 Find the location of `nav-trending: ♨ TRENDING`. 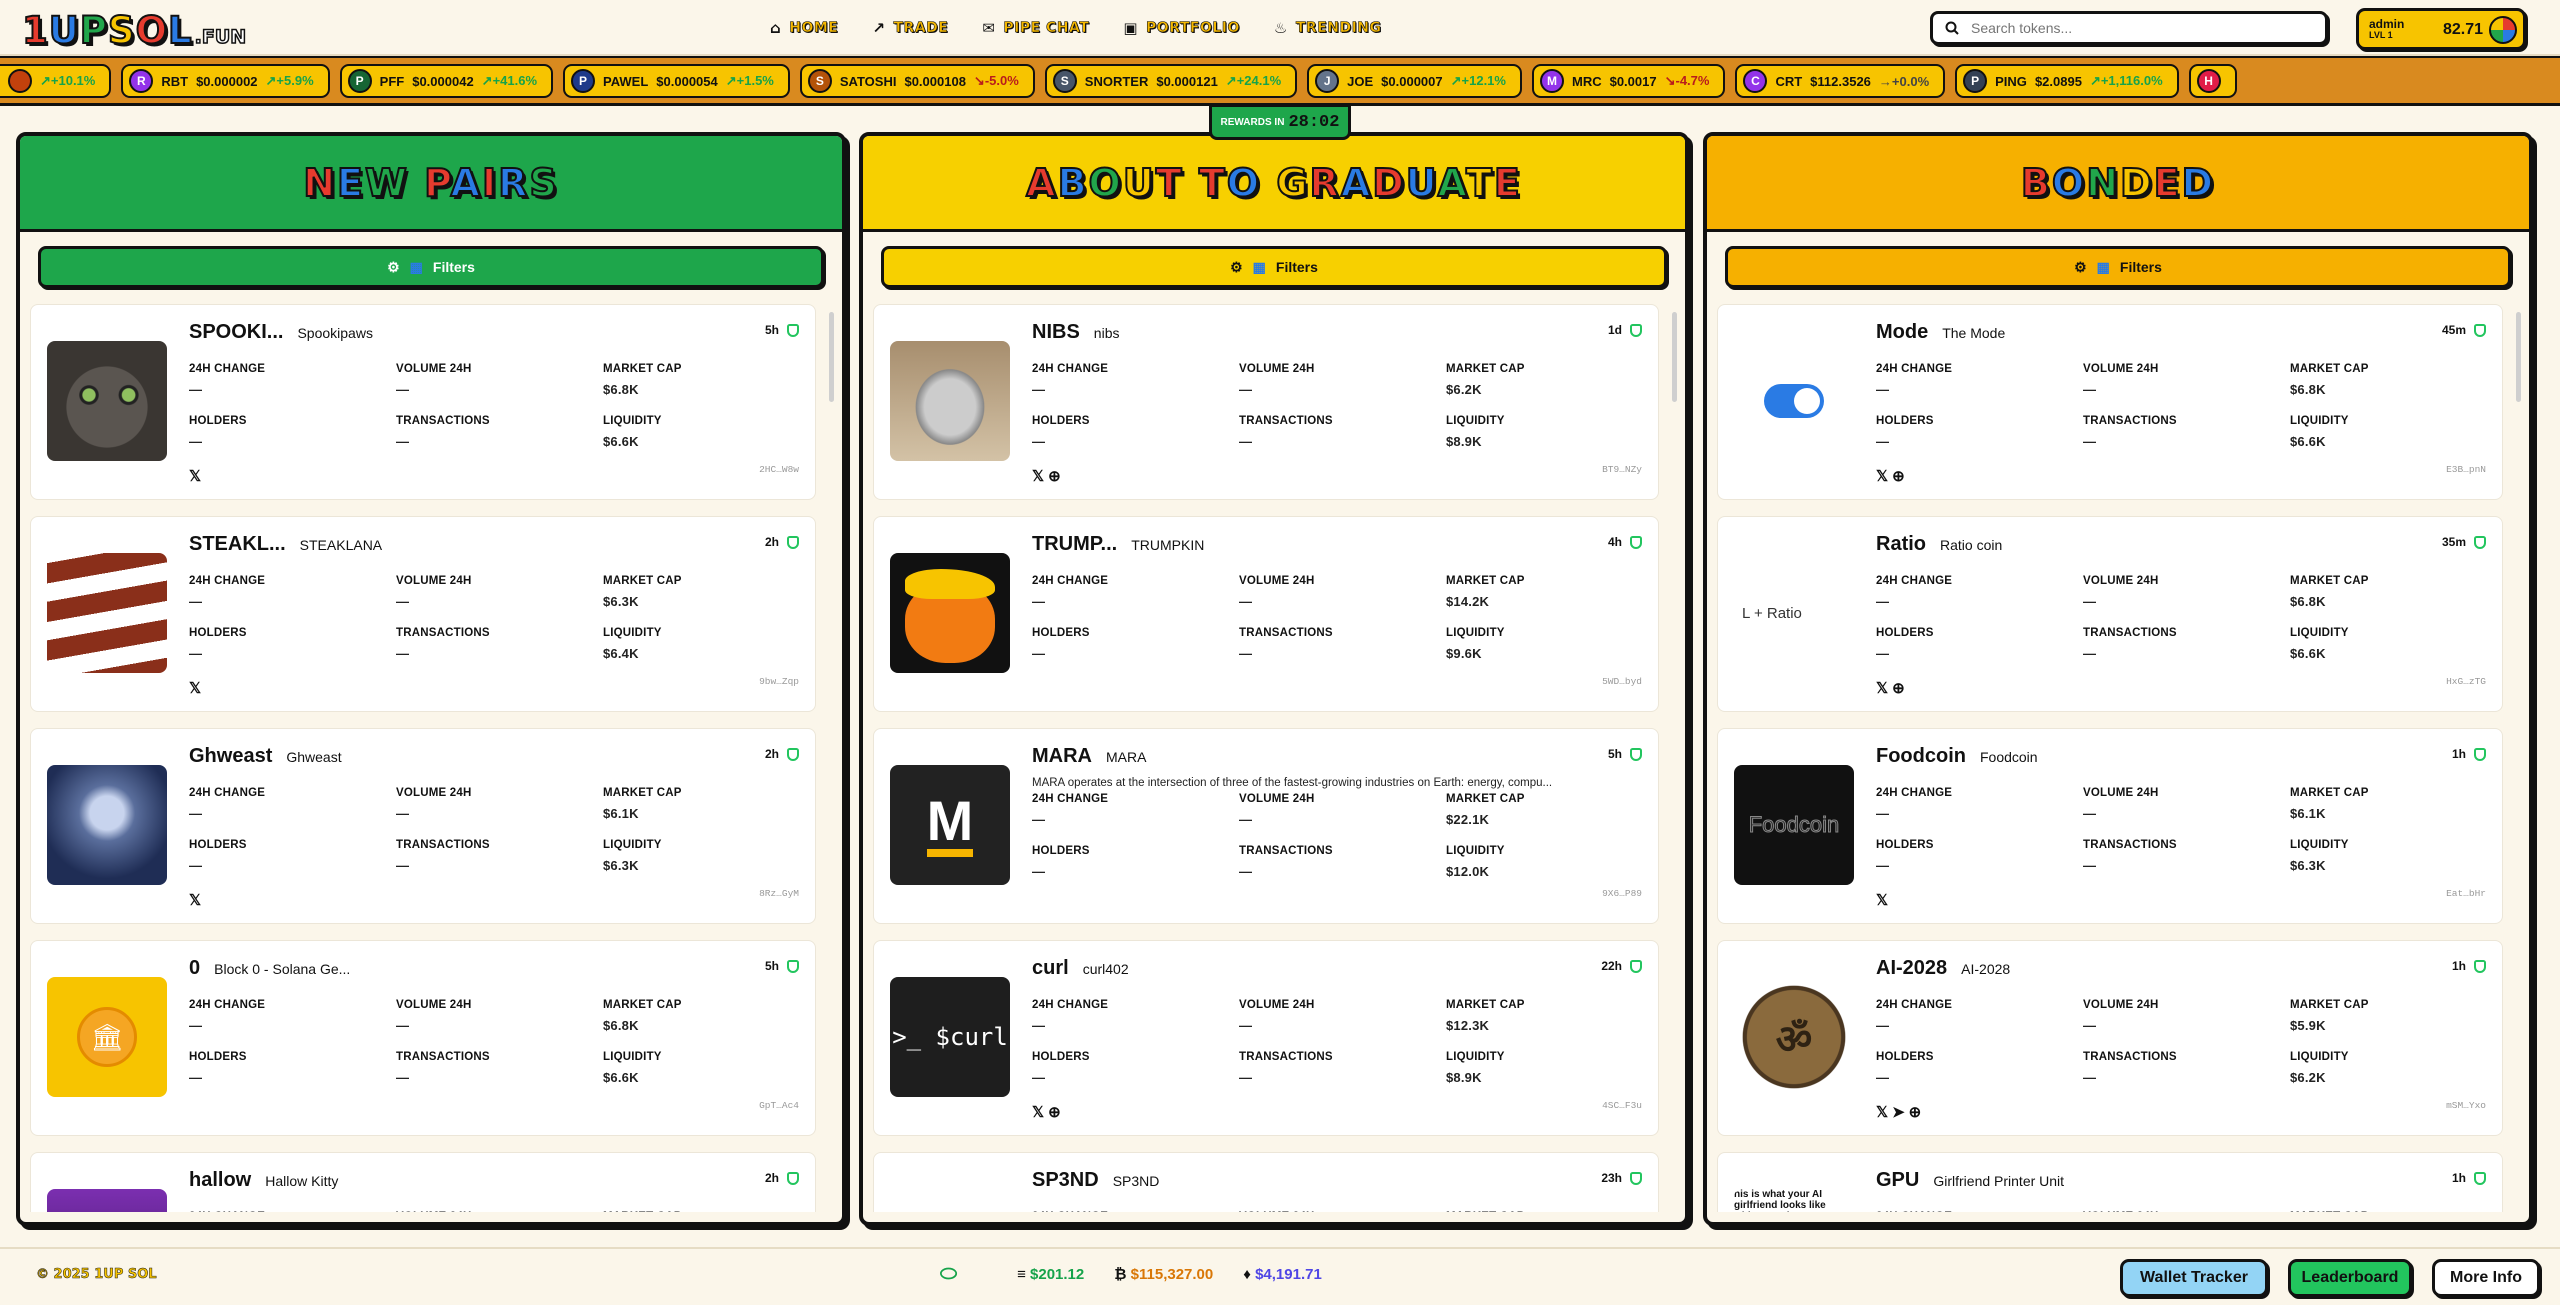

nav-trending: ♨ TRENDING is located at coordinates (1328, 28).